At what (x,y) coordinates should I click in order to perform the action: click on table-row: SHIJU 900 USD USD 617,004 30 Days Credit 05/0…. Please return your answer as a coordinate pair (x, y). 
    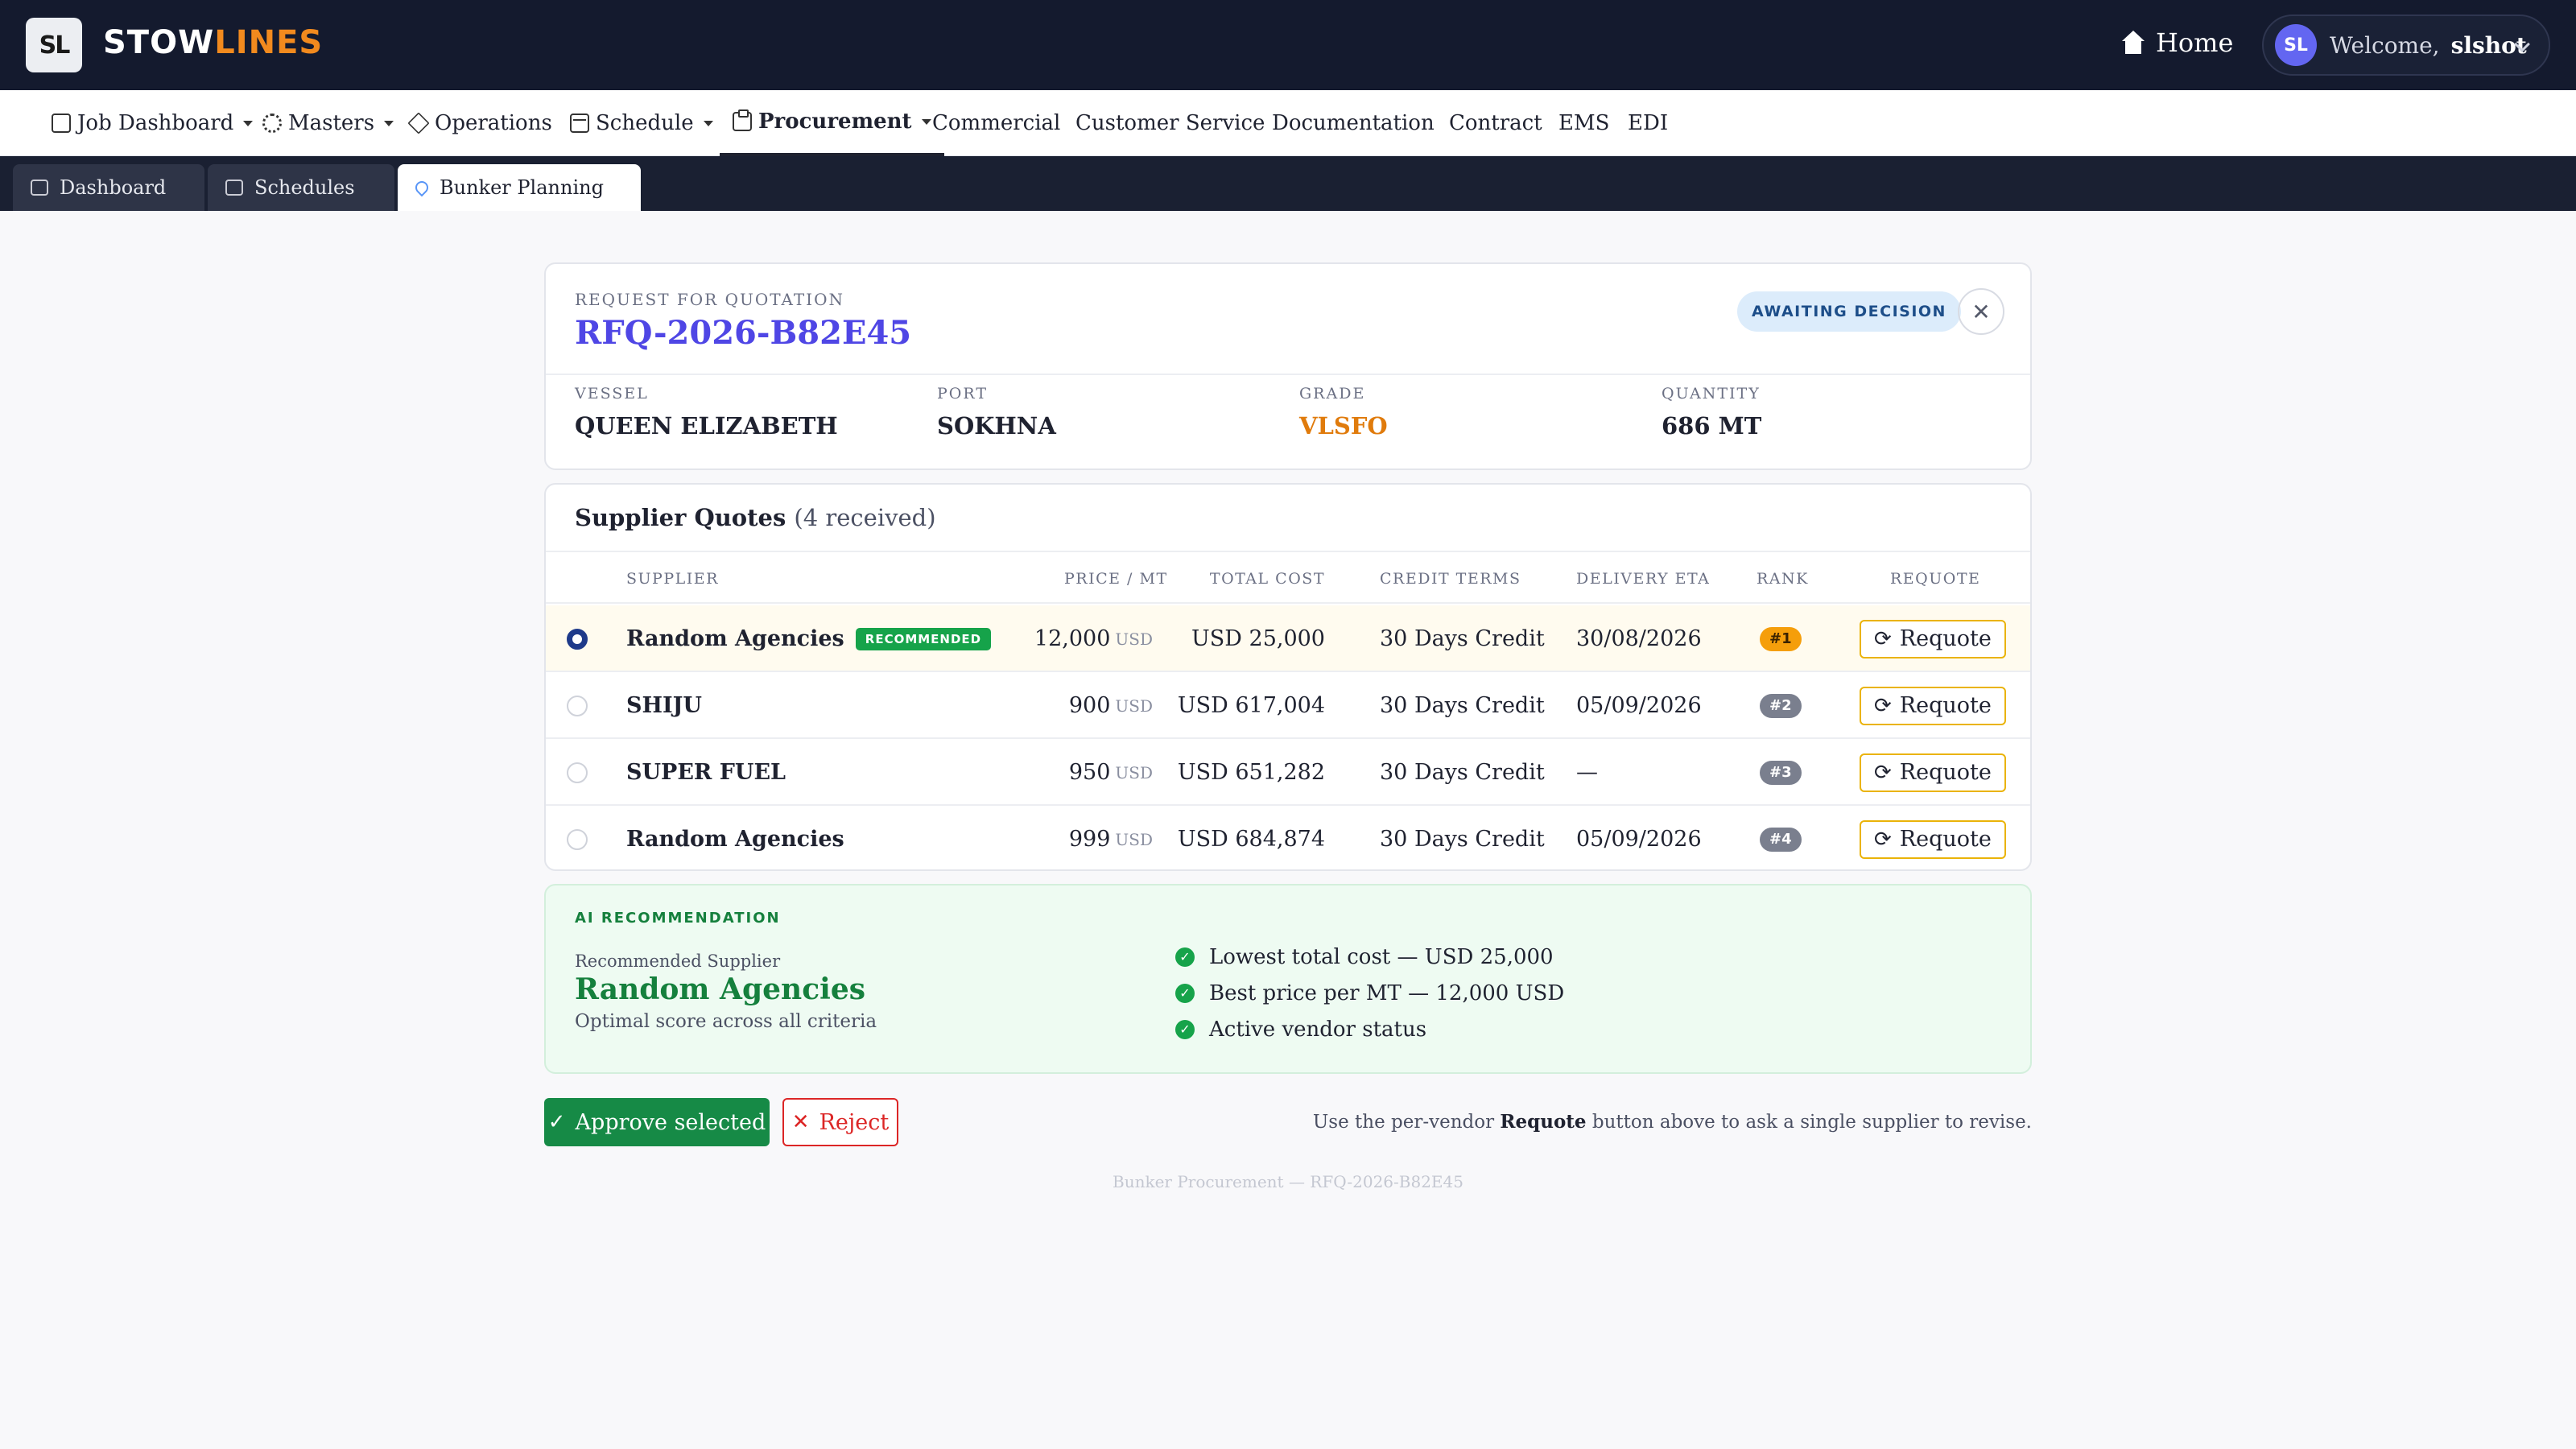
    Looking at the image, I should click on (1288, 705).